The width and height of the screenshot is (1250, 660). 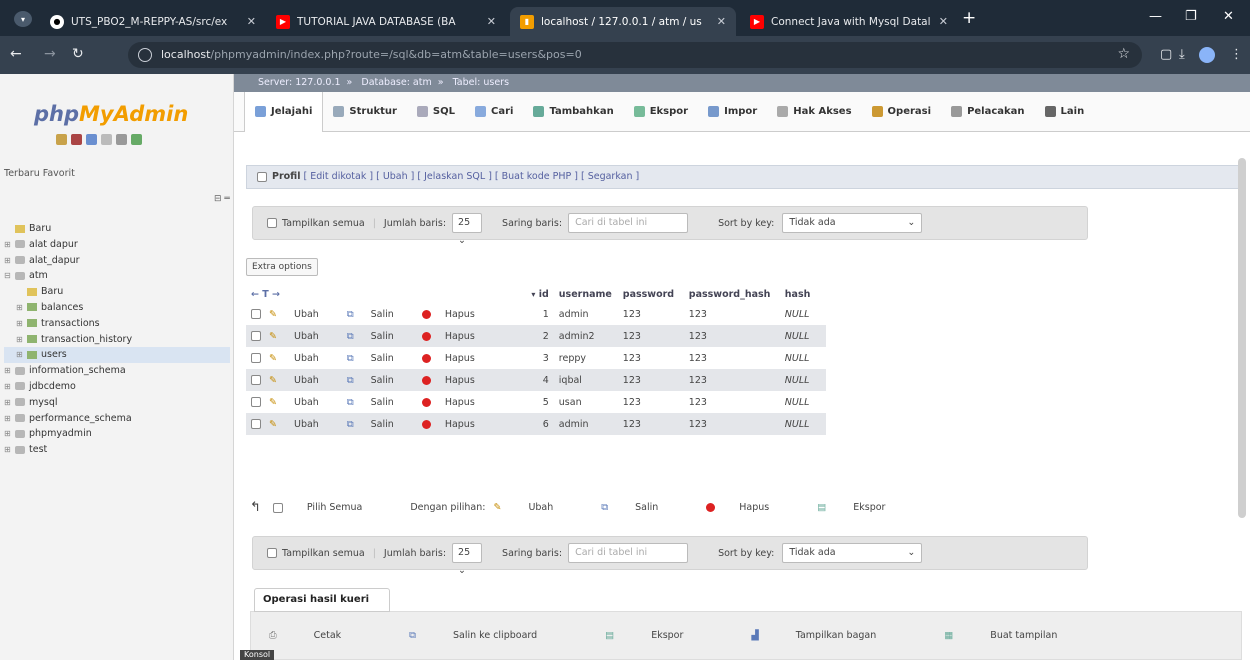 What do you see at coordinates (585, 336) in the screenshot?
I see `cell-username: admin2` at bounding box center [585, 336].